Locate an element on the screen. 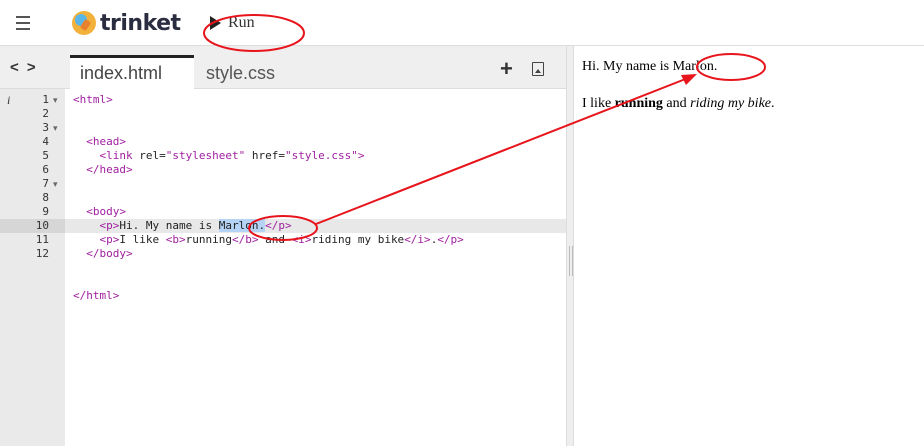  trinket-logo: trinket is located at coordinates (126, 23).